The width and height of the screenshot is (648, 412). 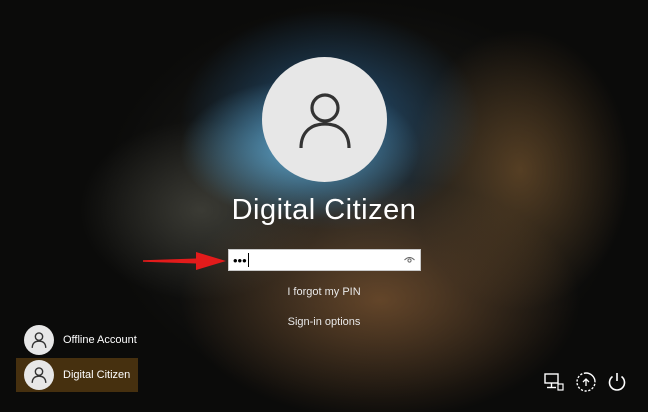 I want to click on user-list-item-label: Digital Citizen, so click(x=97, y=375).